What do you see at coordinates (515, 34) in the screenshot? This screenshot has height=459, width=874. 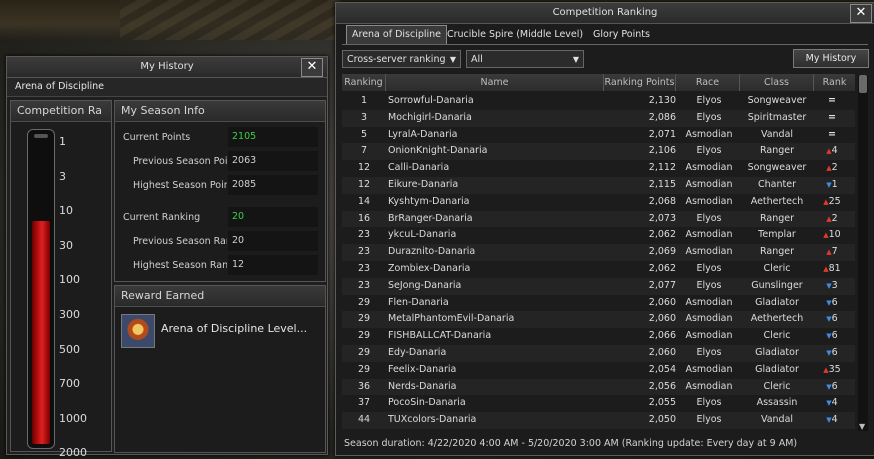 I see `tab-crucible-spire: Crucible Spire (Middle Level)` at bounding box center [515, 34].